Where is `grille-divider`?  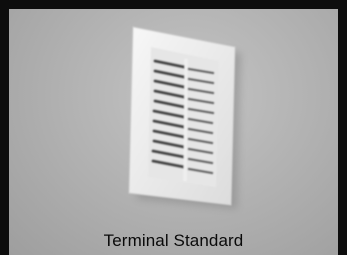
grille-divider is located at coordinates (185, 120).